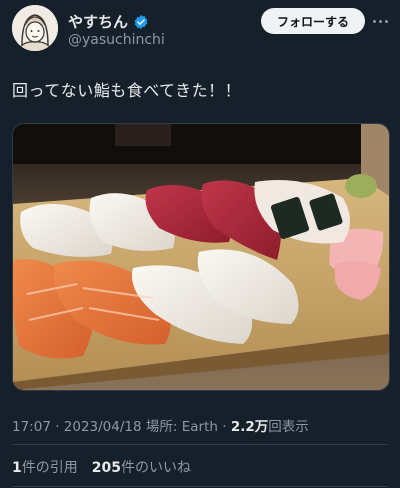 This screenshot has width=400, height=488. I want to click on name-row: やすちん, so click(108, 21).